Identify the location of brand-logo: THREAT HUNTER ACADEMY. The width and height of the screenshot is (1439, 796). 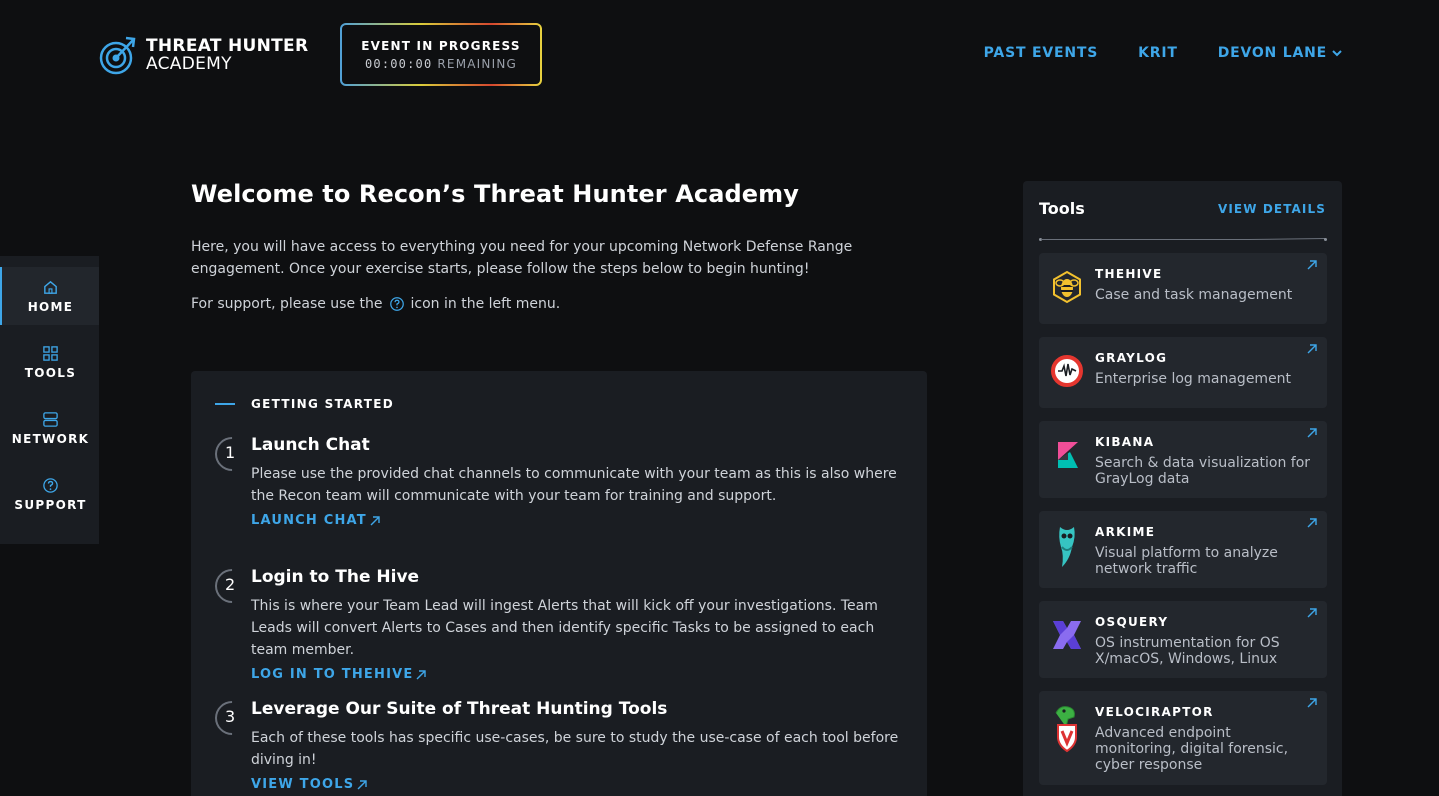
(203, 55).